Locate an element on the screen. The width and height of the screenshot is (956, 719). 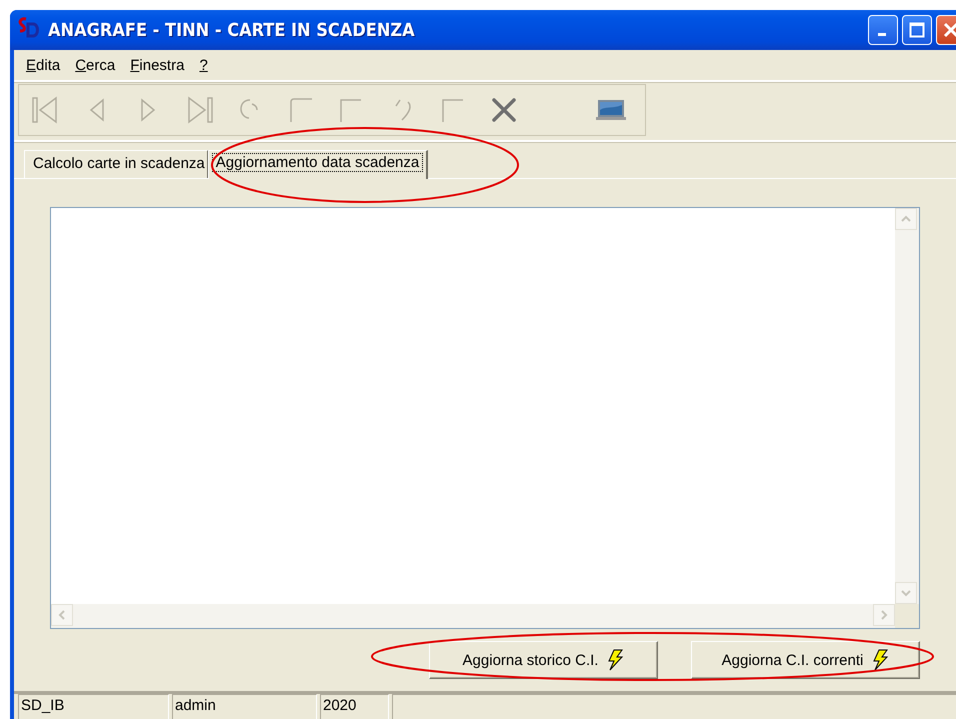
action-button: Aggiorna C.I. correnti is located at coordinates (805, 660).